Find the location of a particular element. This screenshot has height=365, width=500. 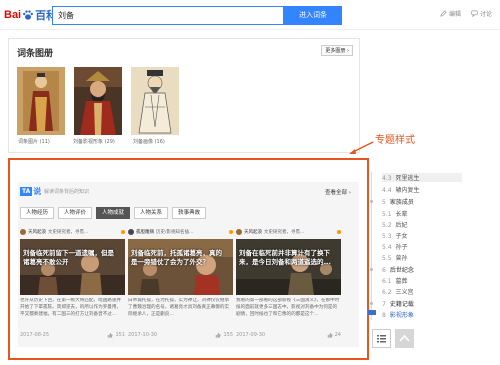

discuss-action: 讨论 is located at coordinates (481, 13).